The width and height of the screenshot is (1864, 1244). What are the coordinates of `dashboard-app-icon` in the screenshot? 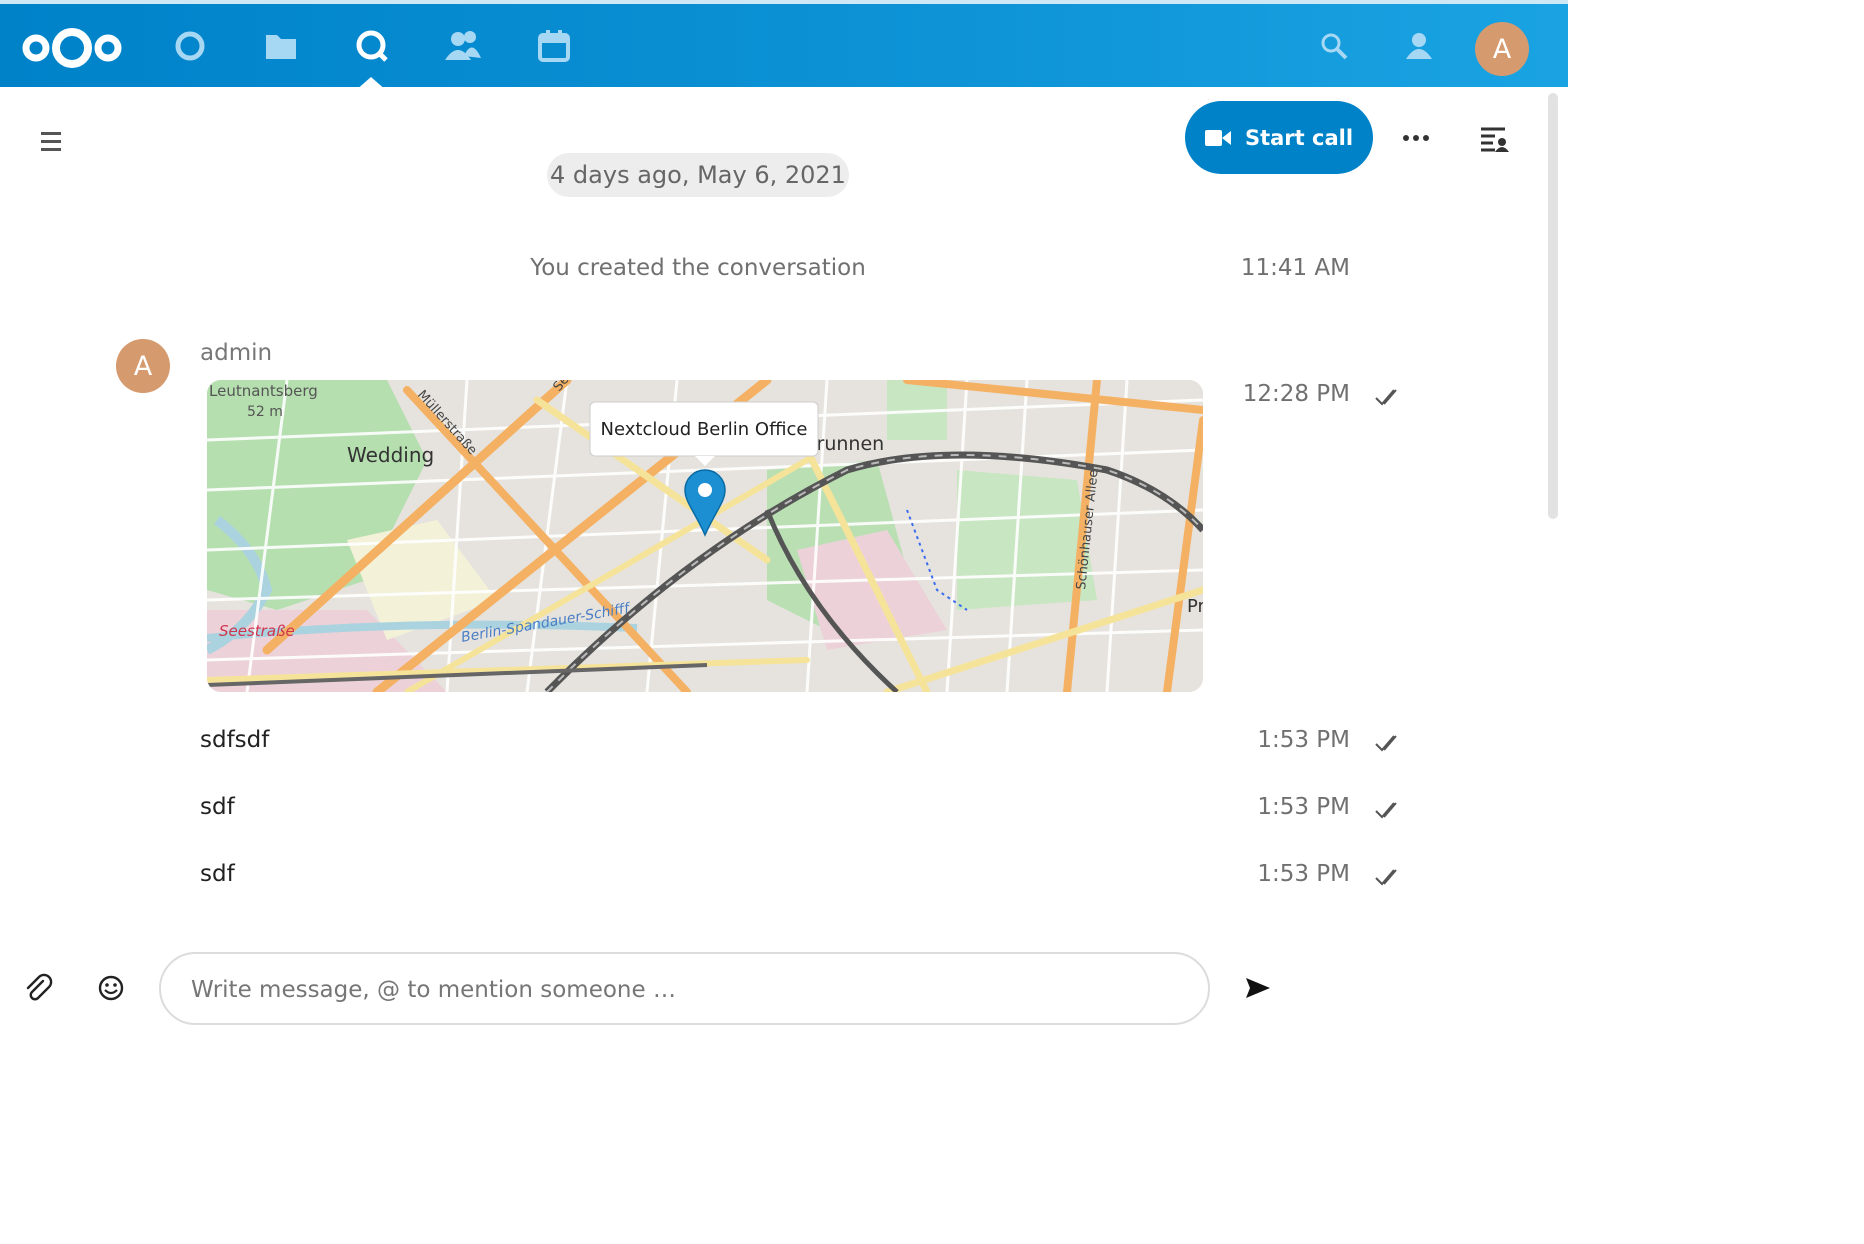 It's located at (190, 46).